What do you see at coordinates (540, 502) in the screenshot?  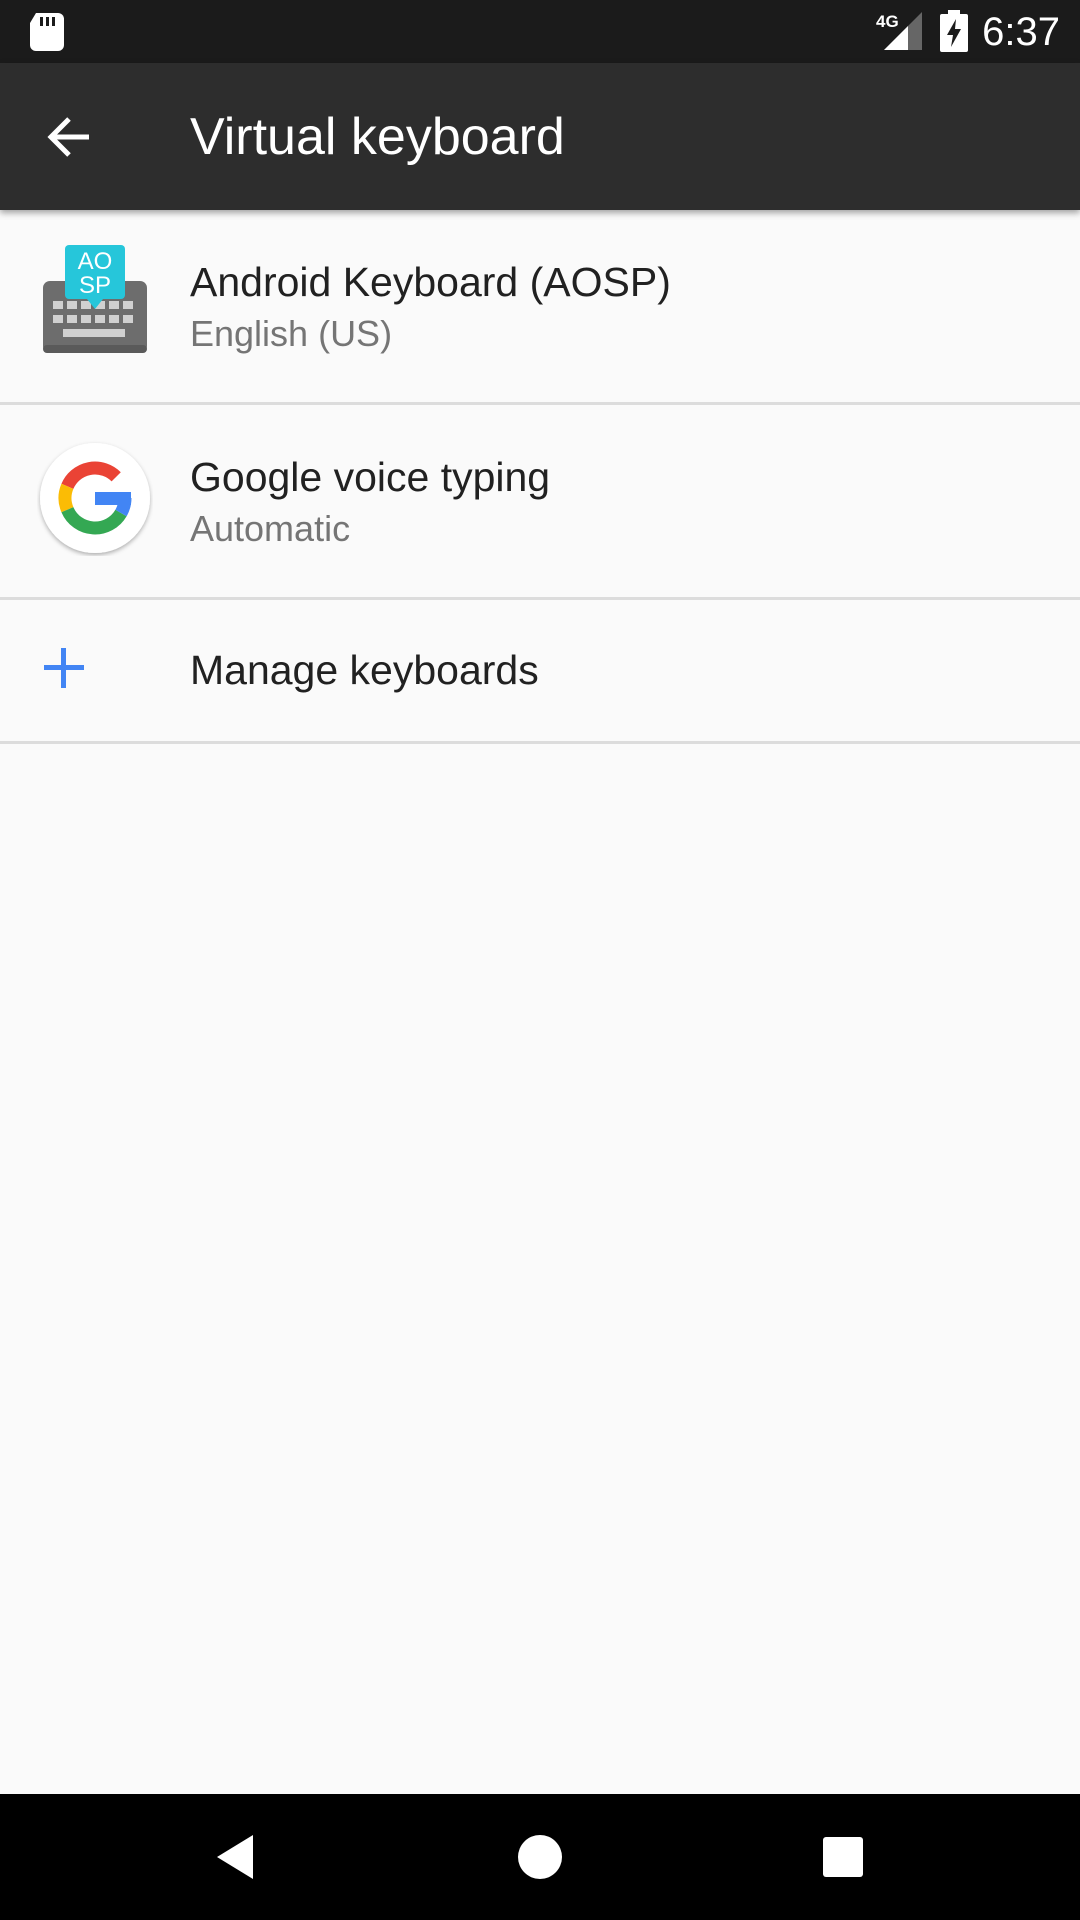 I see `list-item-google-voice-typing: Google voice typing Automatic` at bounding box center [540, 502].